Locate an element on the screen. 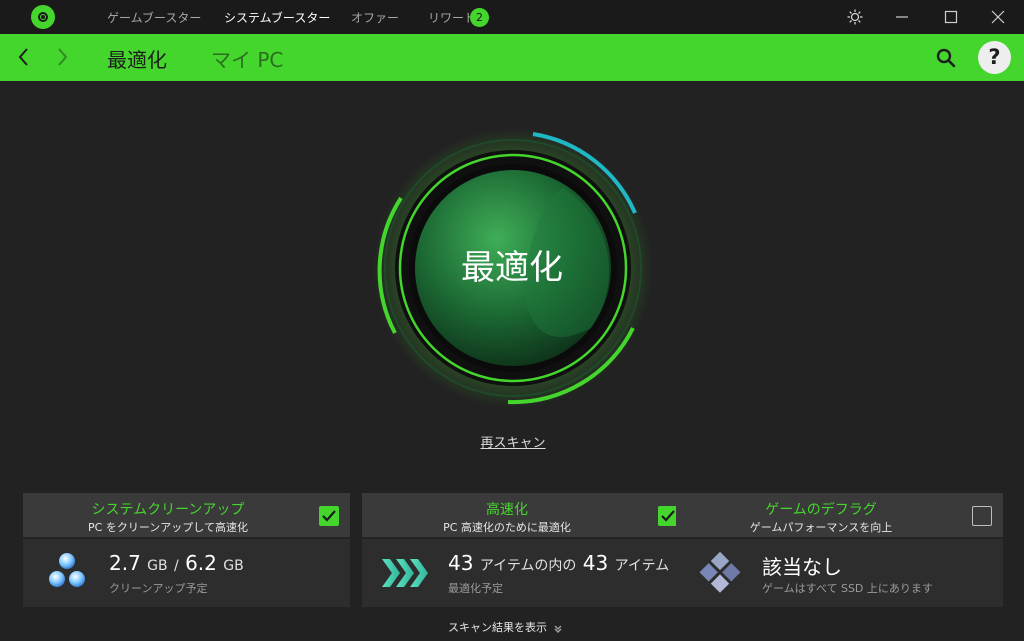 The image size is (1024, 641). speedup-text: アイテムの内の is located at coordinates (528, 566).